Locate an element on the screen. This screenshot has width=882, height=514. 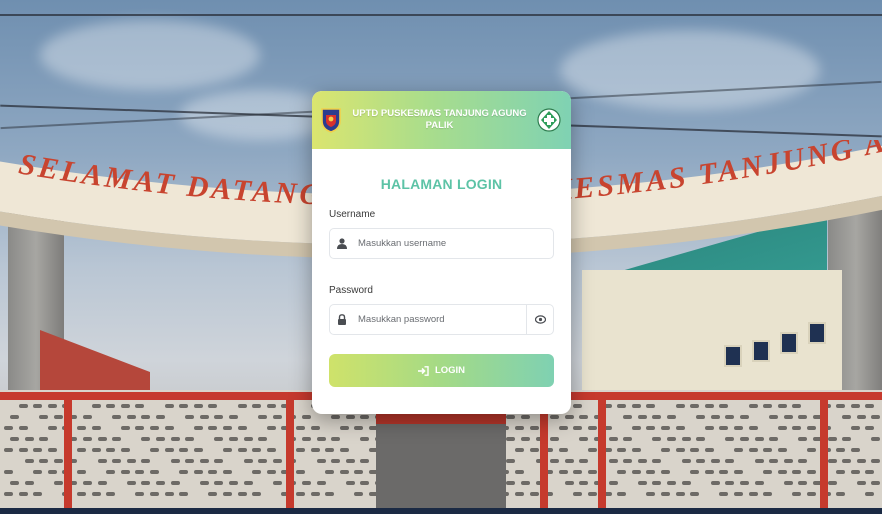
username-input is located at coordinates (453, 243).